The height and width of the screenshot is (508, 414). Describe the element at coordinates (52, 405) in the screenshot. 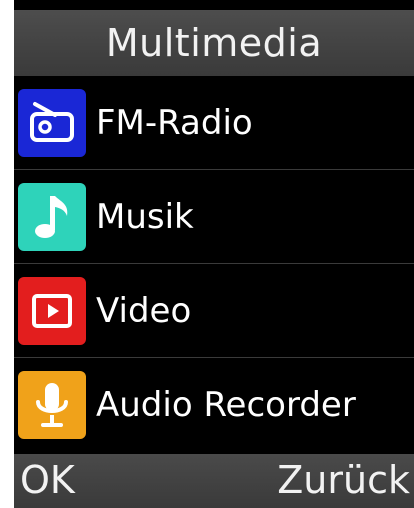

I see `microphone-icon` at that location.